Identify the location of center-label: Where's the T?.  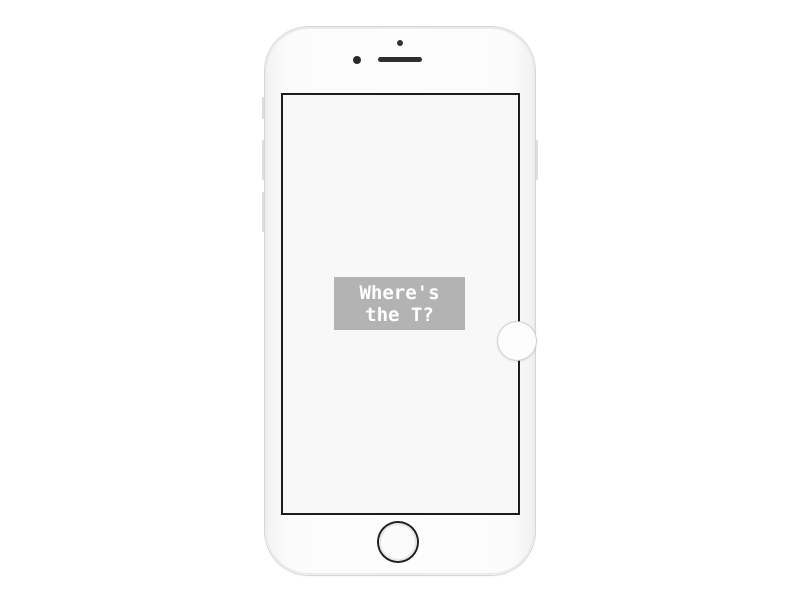
(399, 303).